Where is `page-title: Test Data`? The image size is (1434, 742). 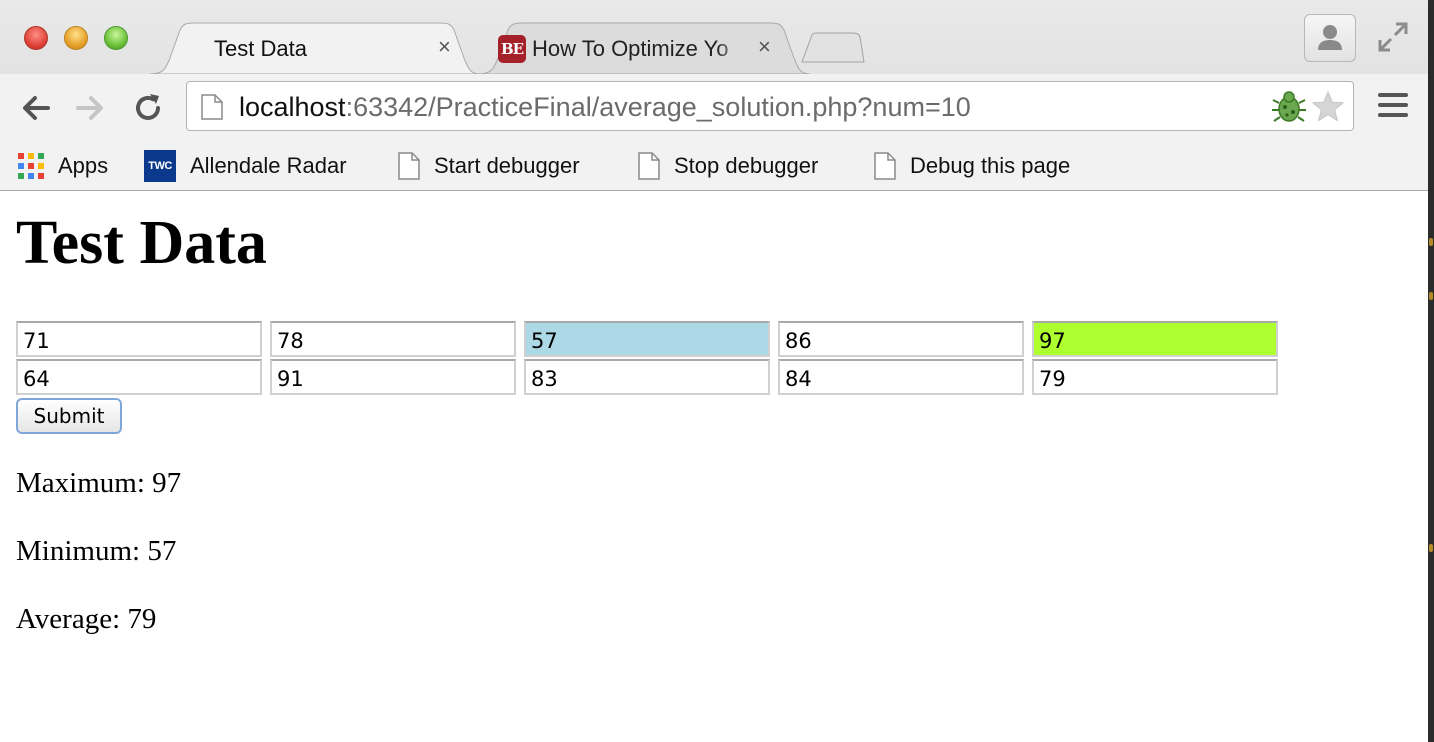
page-title: Test Data is located at coordinates (141, 243).